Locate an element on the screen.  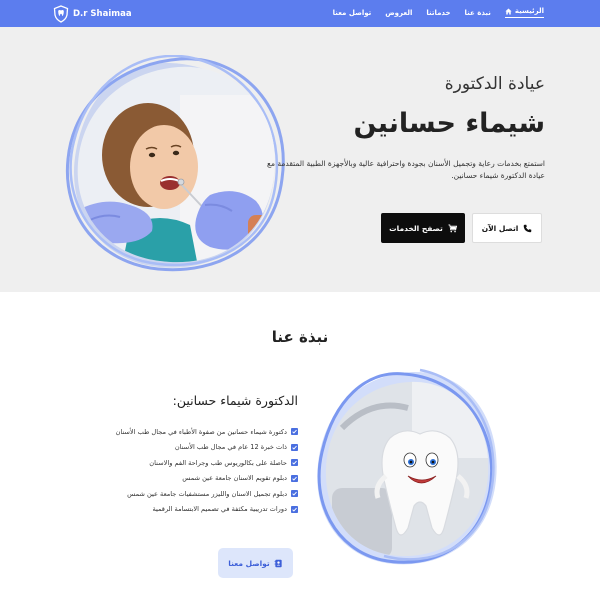
nav-item-services: خدماتنا is located at coordinates (438, 12).